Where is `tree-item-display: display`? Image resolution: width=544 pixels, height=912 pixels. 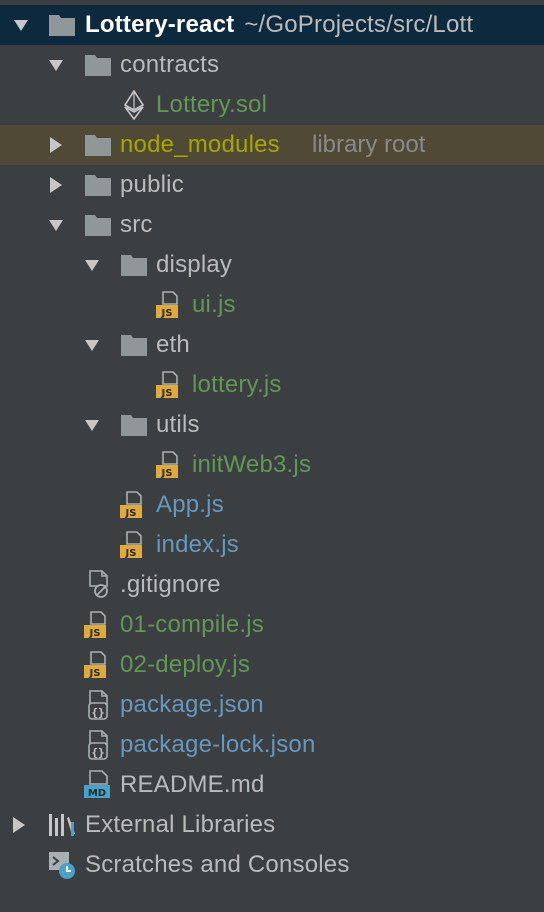 tree-item-display: display is located at coordinates (272, 265).